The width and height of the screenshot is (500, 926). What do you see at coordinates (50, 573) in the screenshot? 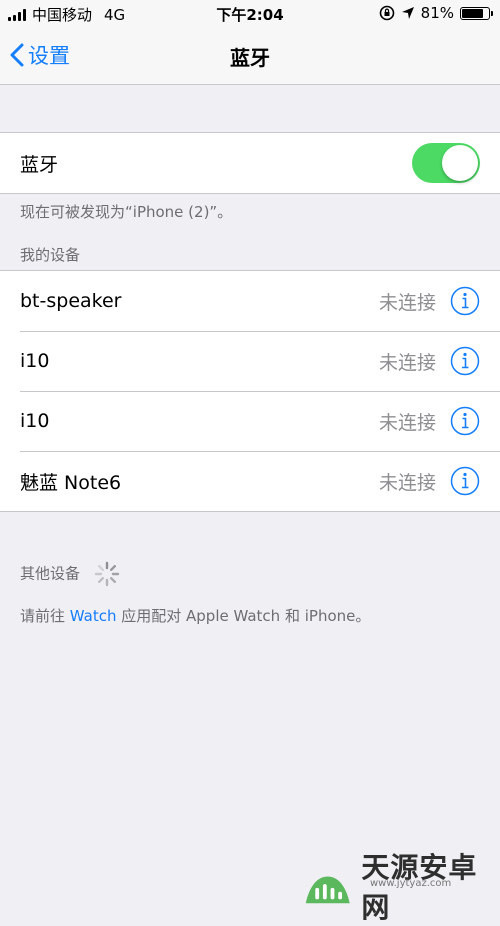
I see `other-devices-header: 其他设备` at bounding box center [50, 573].